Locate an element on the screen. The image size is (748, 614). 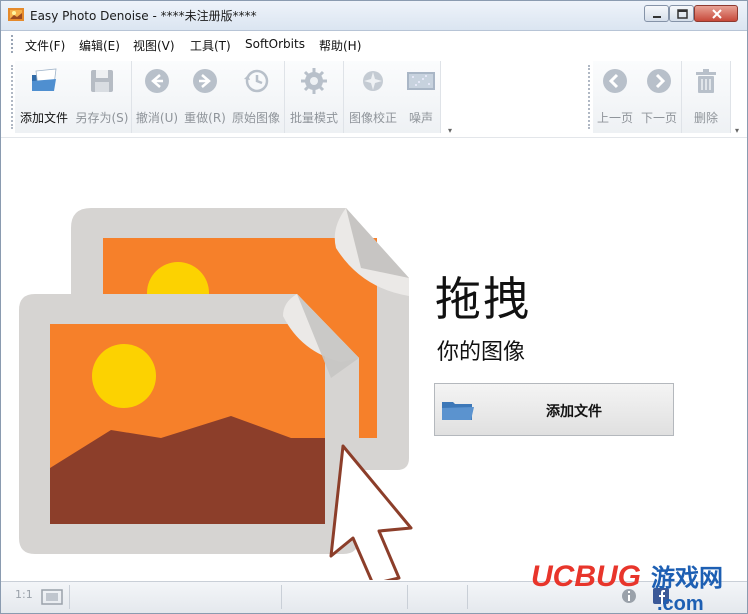
redo-label: 重做(R) is located at coordinates (205, 118).